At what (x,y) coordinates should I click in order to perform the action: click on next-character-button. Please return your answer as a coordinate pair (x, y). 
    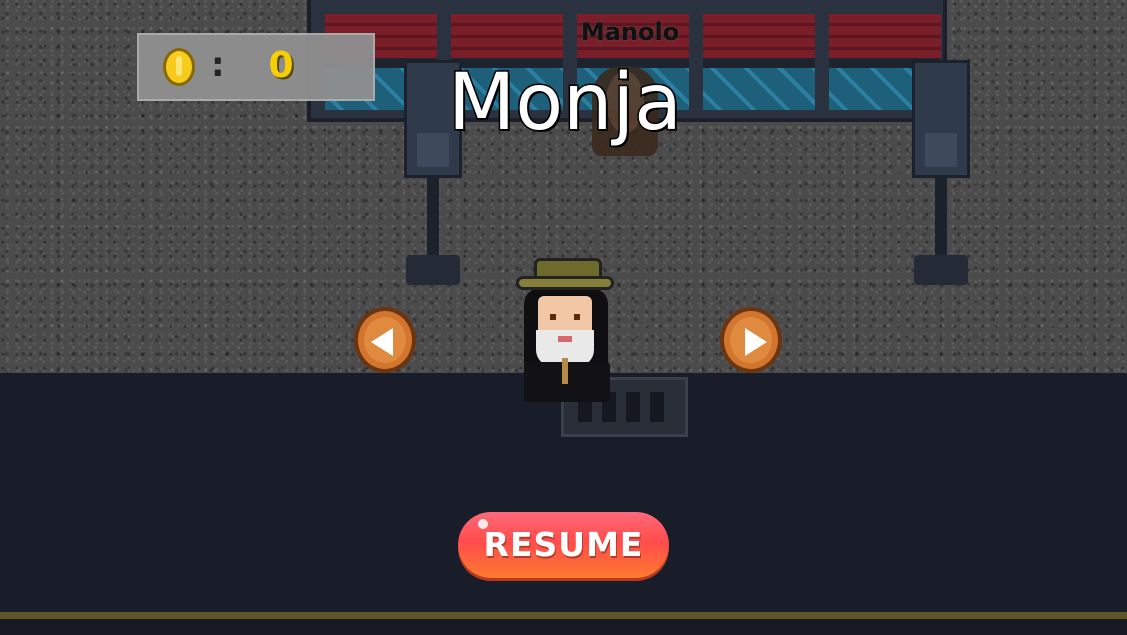
    Looking at the image, I should click on (751, 340).